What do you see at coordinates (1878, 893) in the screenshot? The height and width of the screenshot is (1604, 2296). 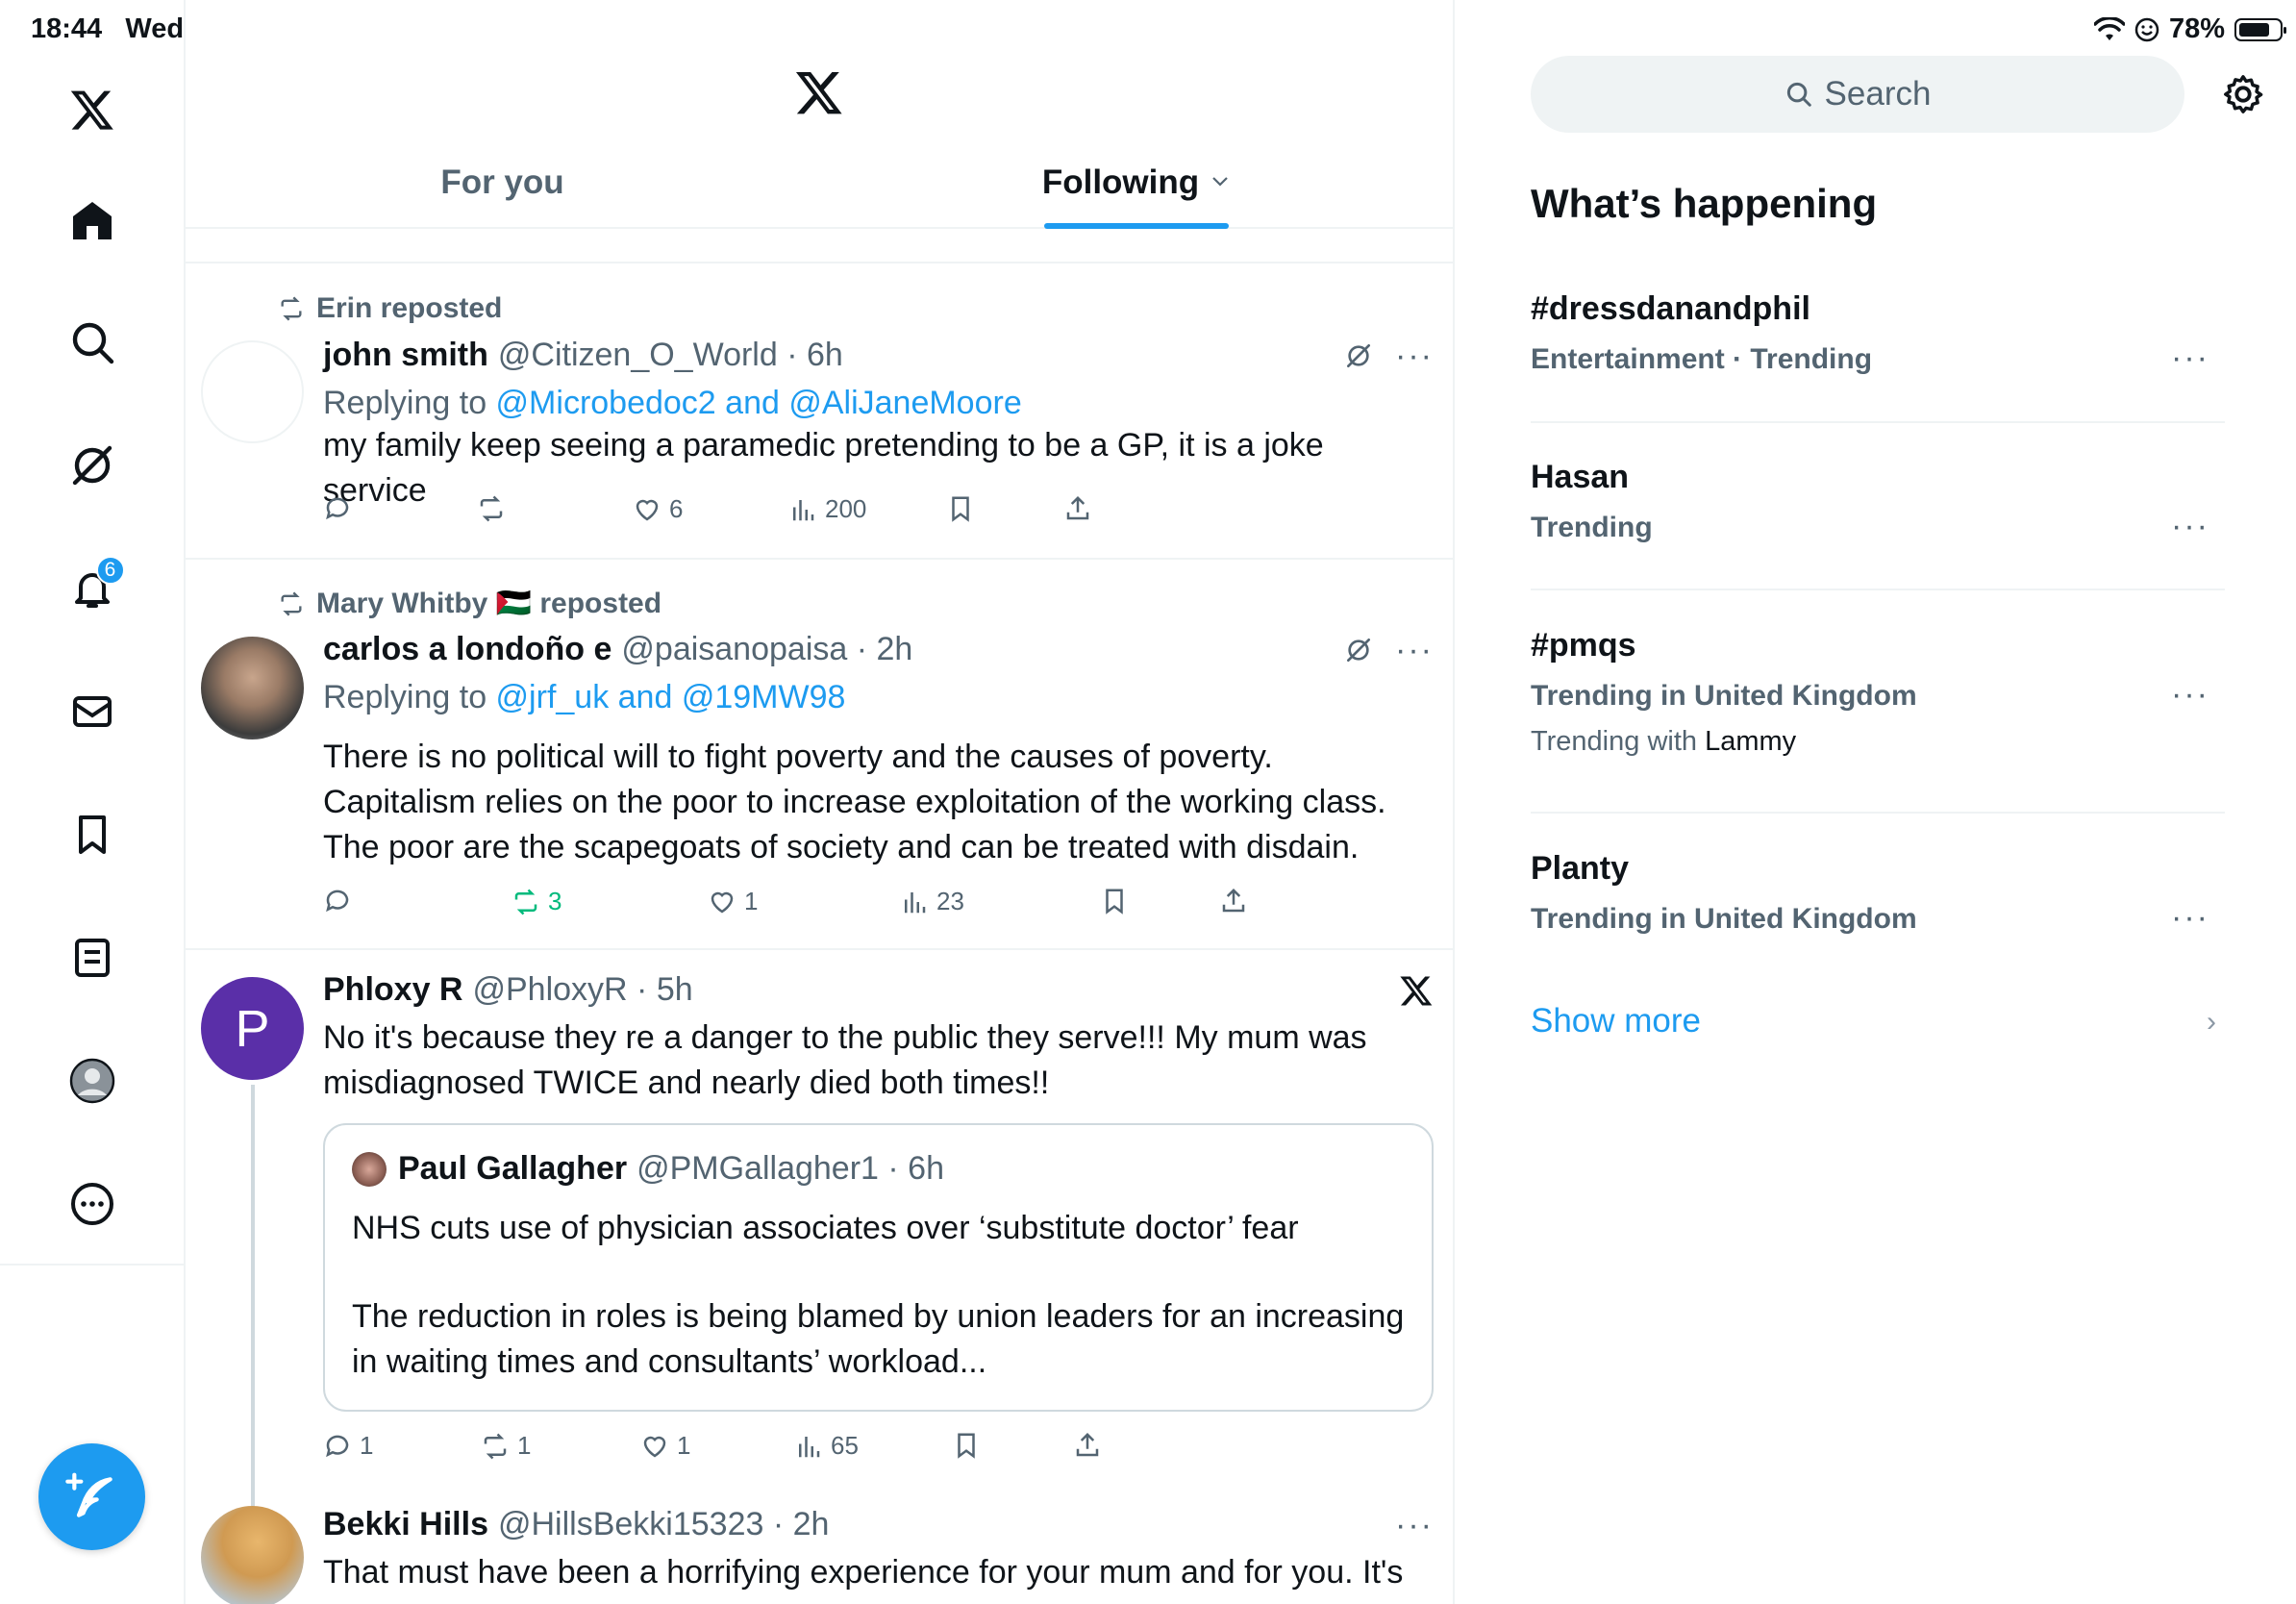 I see `trend-item: Planty Trending in United Kingdom ···` at bounding box center [1878, 893].